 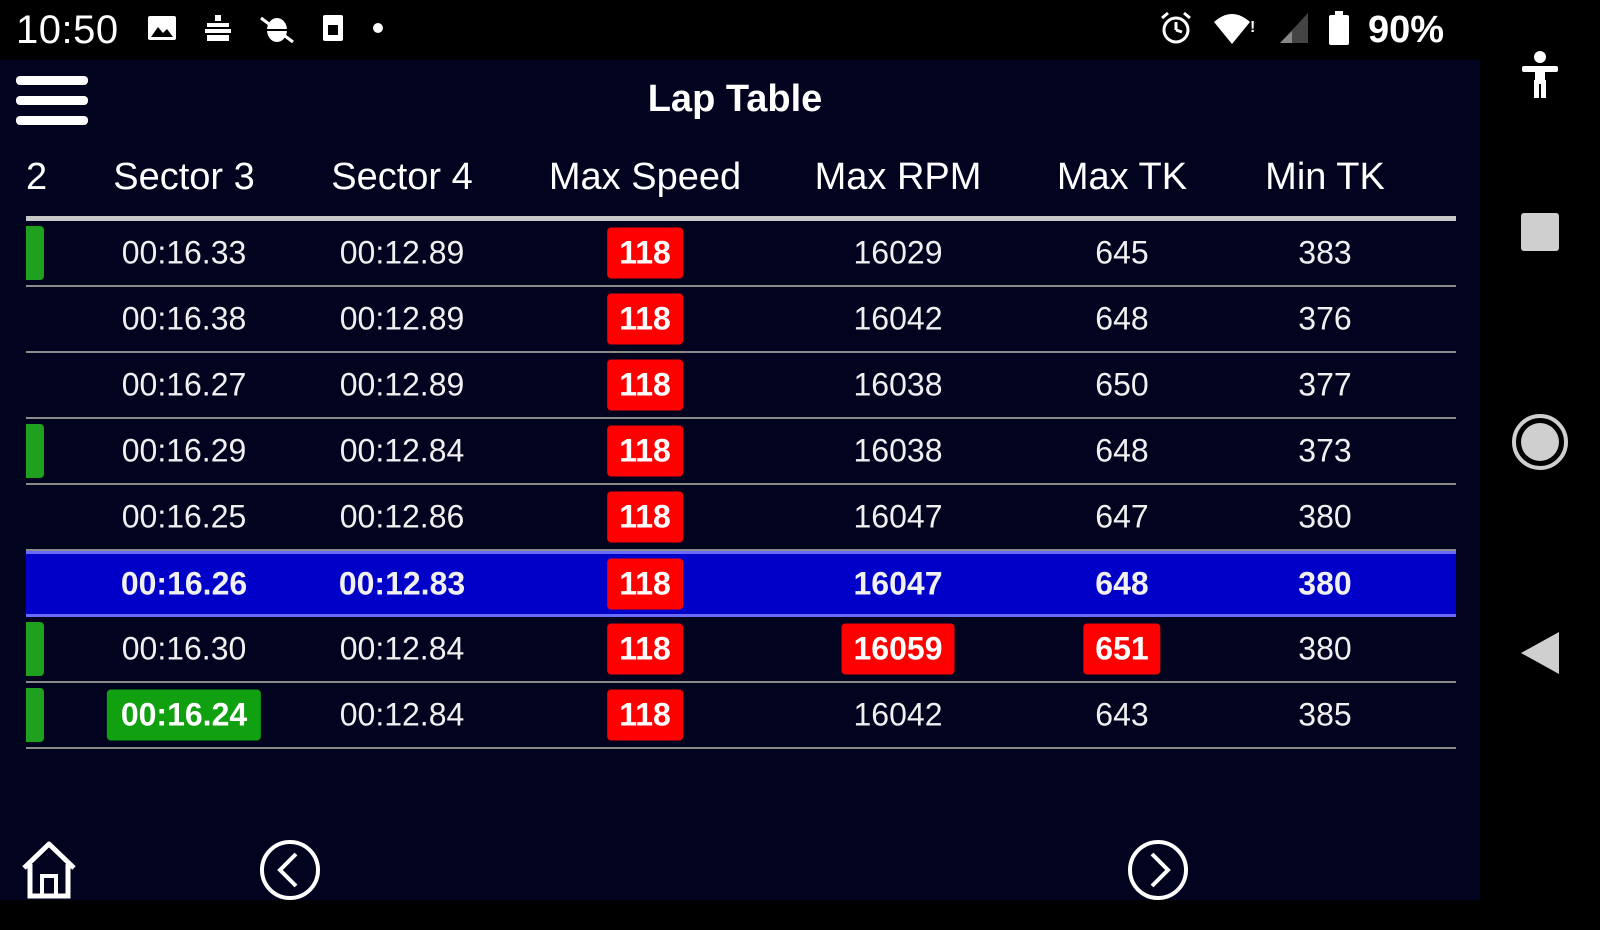 I want to click on min-tk-cell: 373, so click(x=1325, y=450).